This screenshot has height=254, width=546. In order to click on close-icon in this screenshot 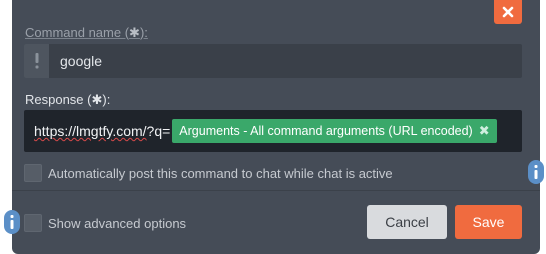, I will do `click(508, 12)`.